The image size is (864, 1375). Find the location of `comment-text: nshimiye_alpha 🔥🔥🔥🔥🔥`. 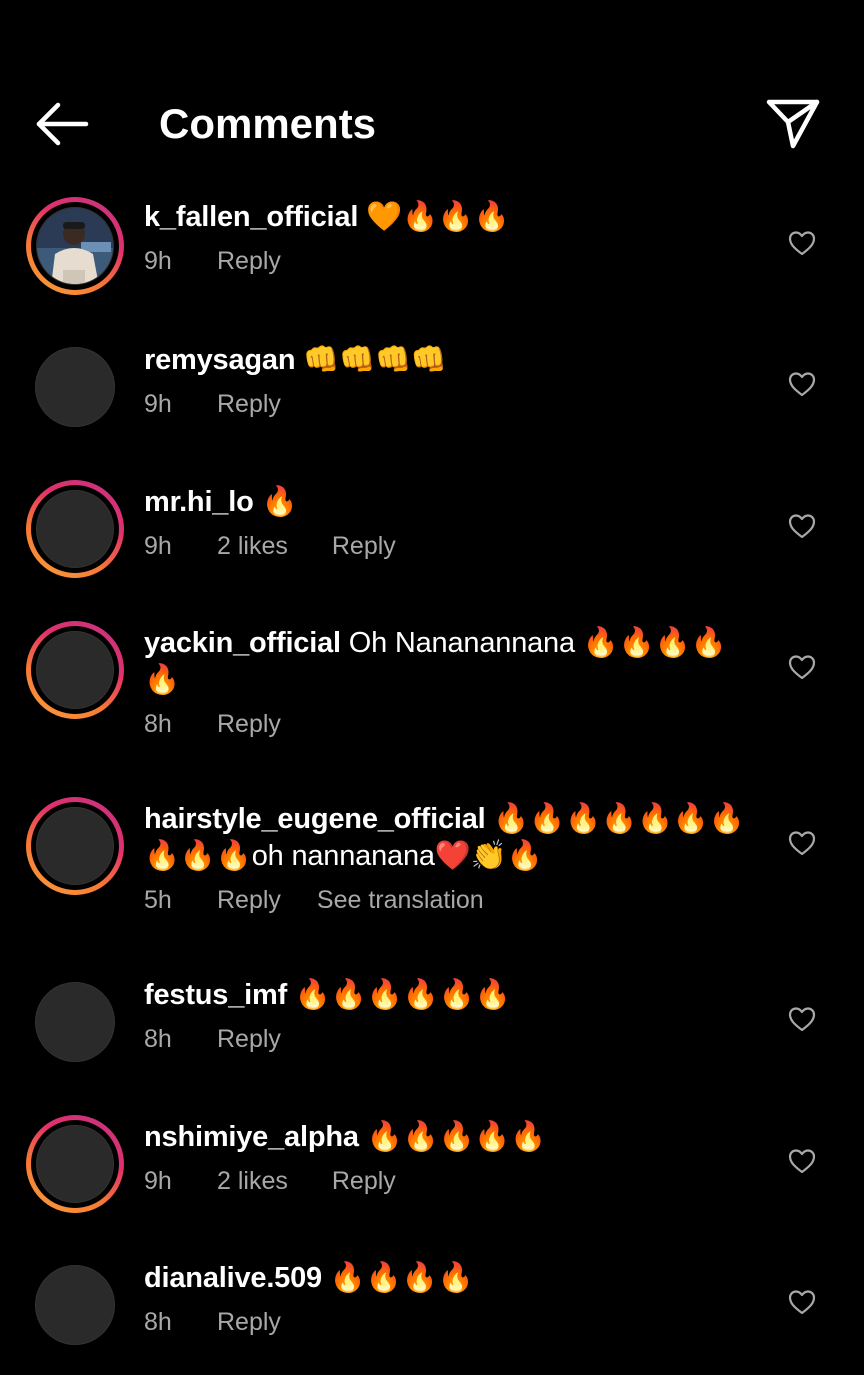

comment-text: nshimiye_alpha 🔥🔥🔥🔥🔥 is located at coordinates (449, 1137).